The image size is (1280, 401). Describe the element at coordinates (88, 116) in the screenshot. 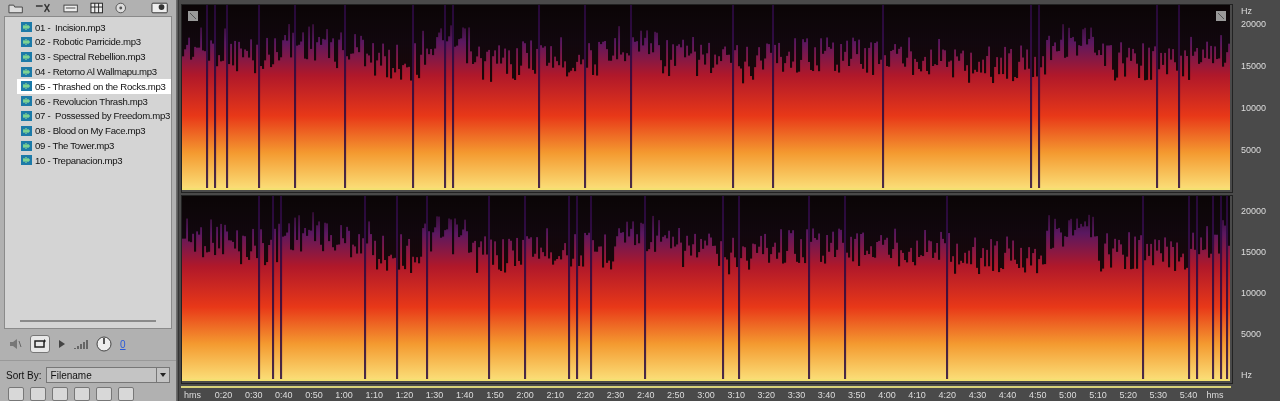

I see `file-item: 07 - Possessed by Freedom.mp3` at that location.